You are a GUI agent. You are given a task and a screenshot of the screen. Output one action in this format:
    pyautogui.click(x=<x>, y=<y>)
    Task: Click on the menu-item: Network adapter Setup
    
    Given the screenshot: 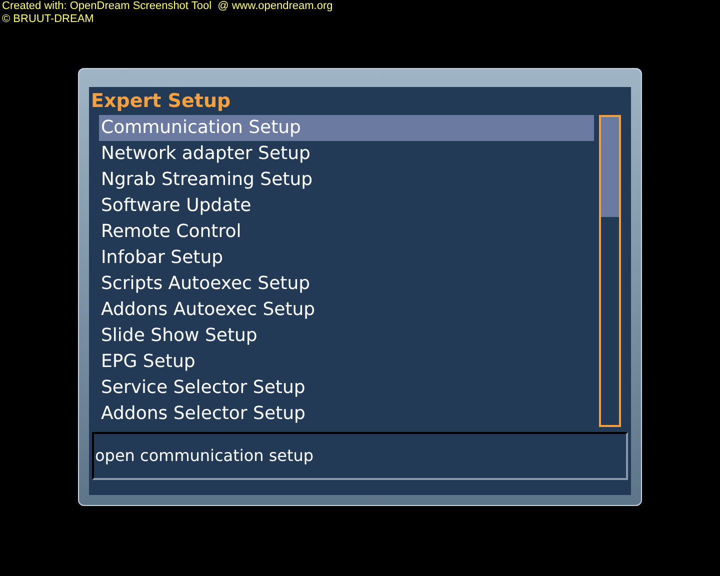 What is the action you would take?
    pyautogui.click(x=346, y=154)
    